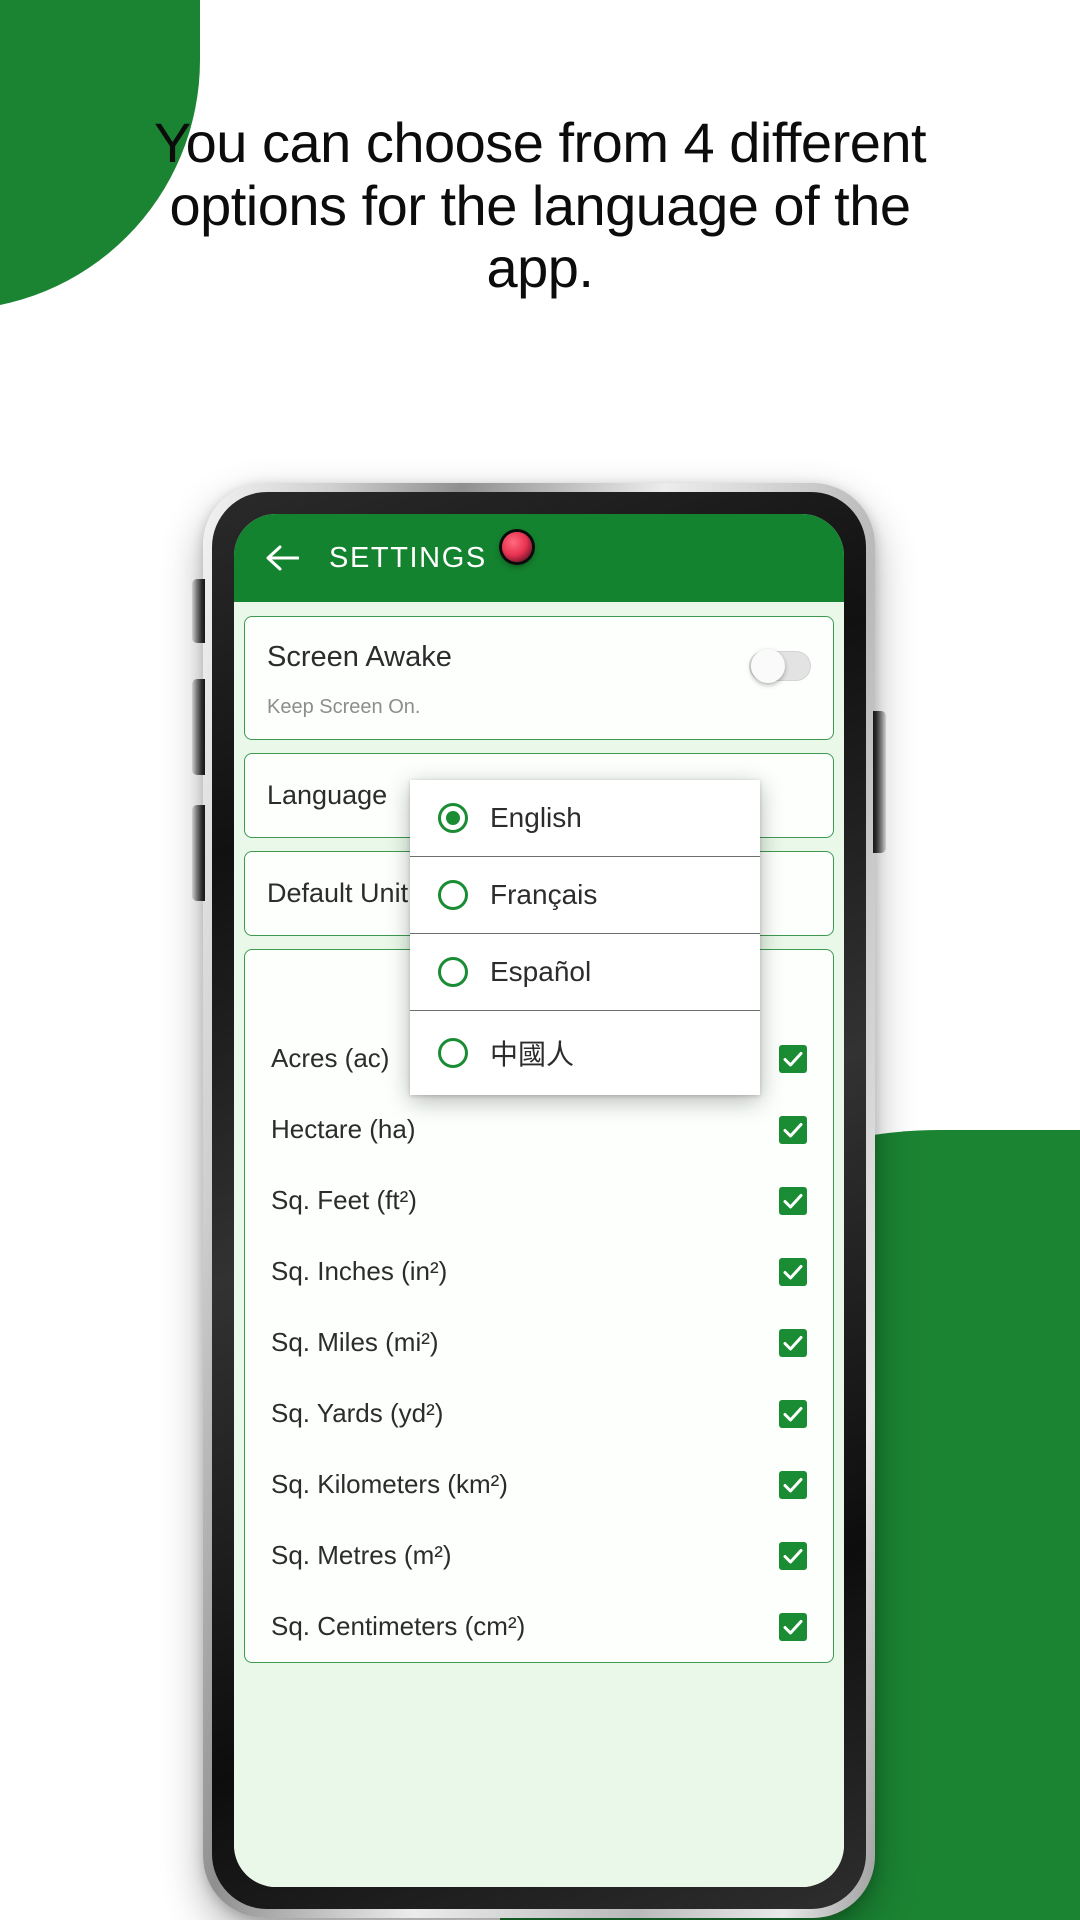  Describe the element at coordinates (539, 1129) in the screenshot. I see `unit-row: Hectare (ha)` at that location.